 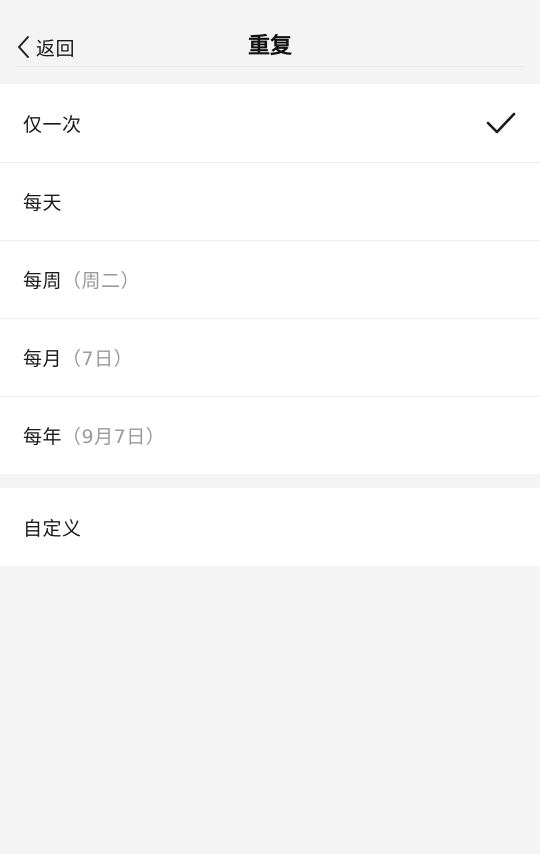 What do you see at coordinates (52, 124) in the screenshot?
I see `option-label: 仅一次` at bounding box center [52, 124].